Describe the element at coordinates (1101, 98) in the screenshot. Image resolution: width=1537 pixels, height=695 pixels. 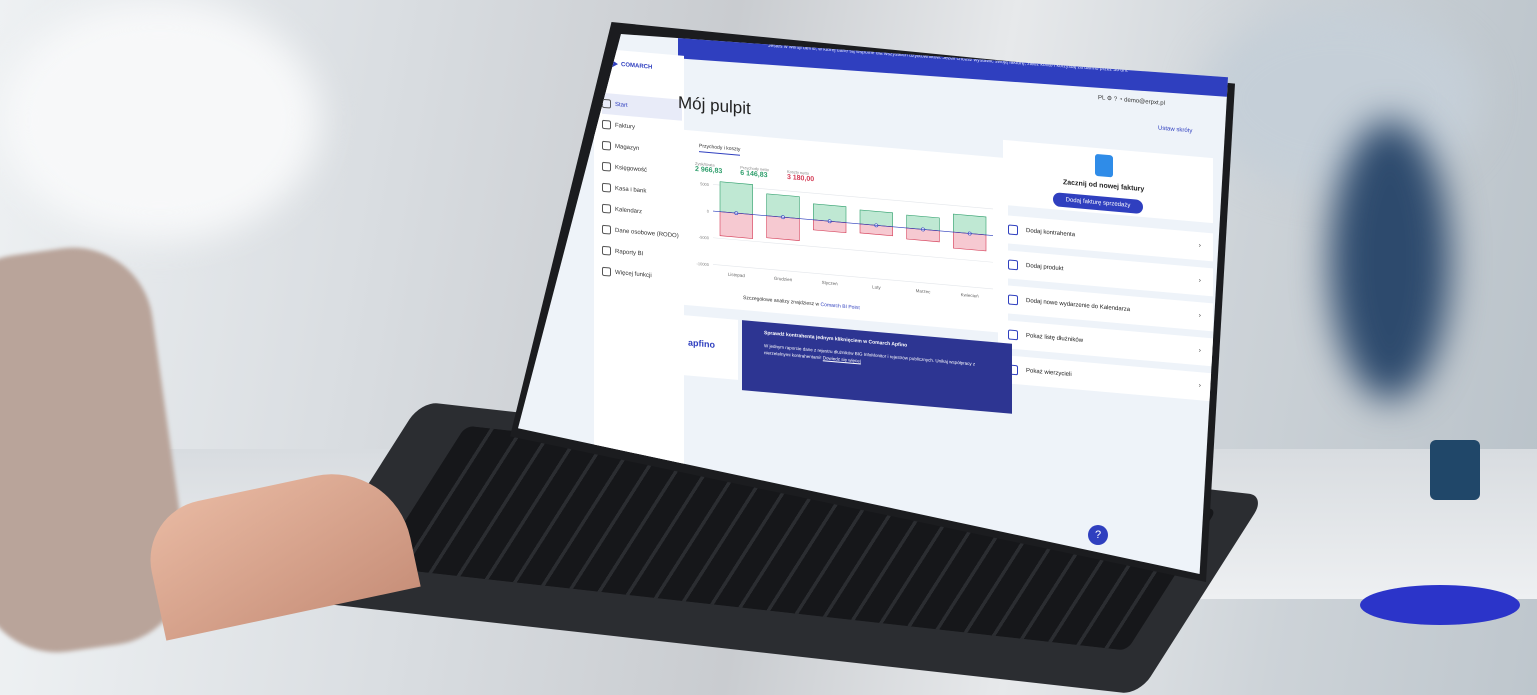
I see `language-switch: PL` at that location.